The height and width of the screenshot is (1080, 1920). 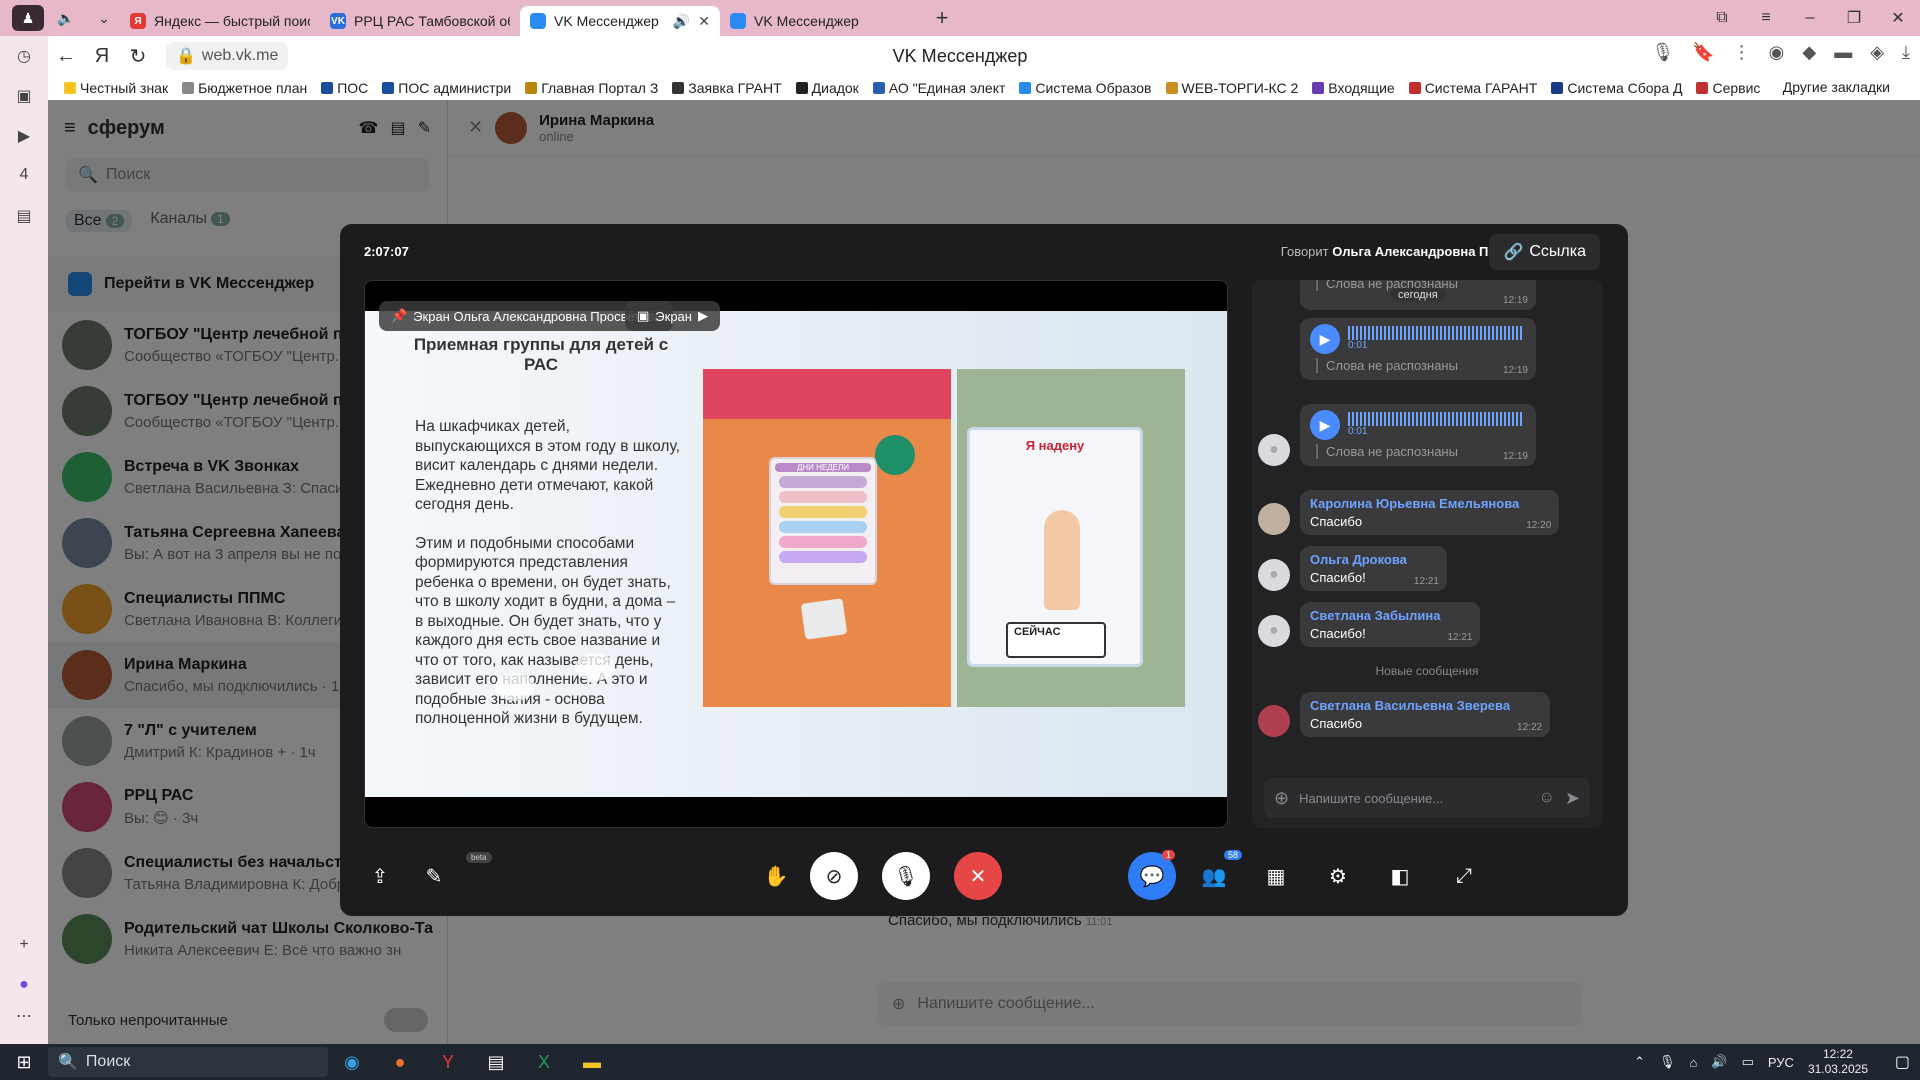 I want to click on mute-icon: 🔈, so click(x=66, y=18).